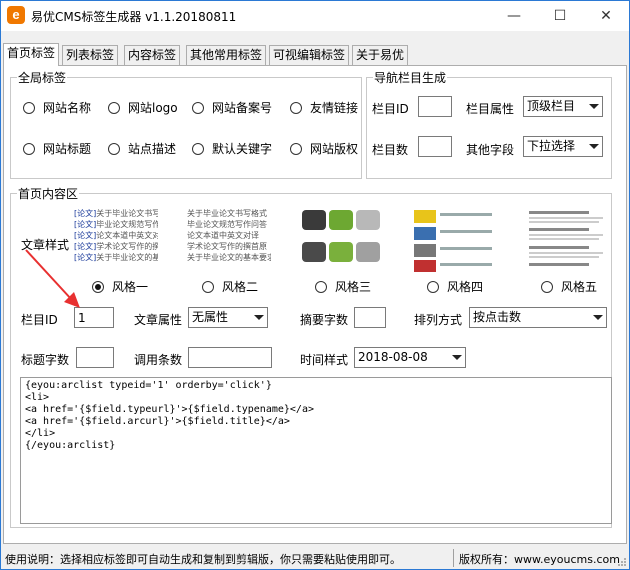 The image size is (630, 570). Describe the element at coordinates (57, 107) in the screenshot. I see `radio-site-name: 网站名称` at that location.